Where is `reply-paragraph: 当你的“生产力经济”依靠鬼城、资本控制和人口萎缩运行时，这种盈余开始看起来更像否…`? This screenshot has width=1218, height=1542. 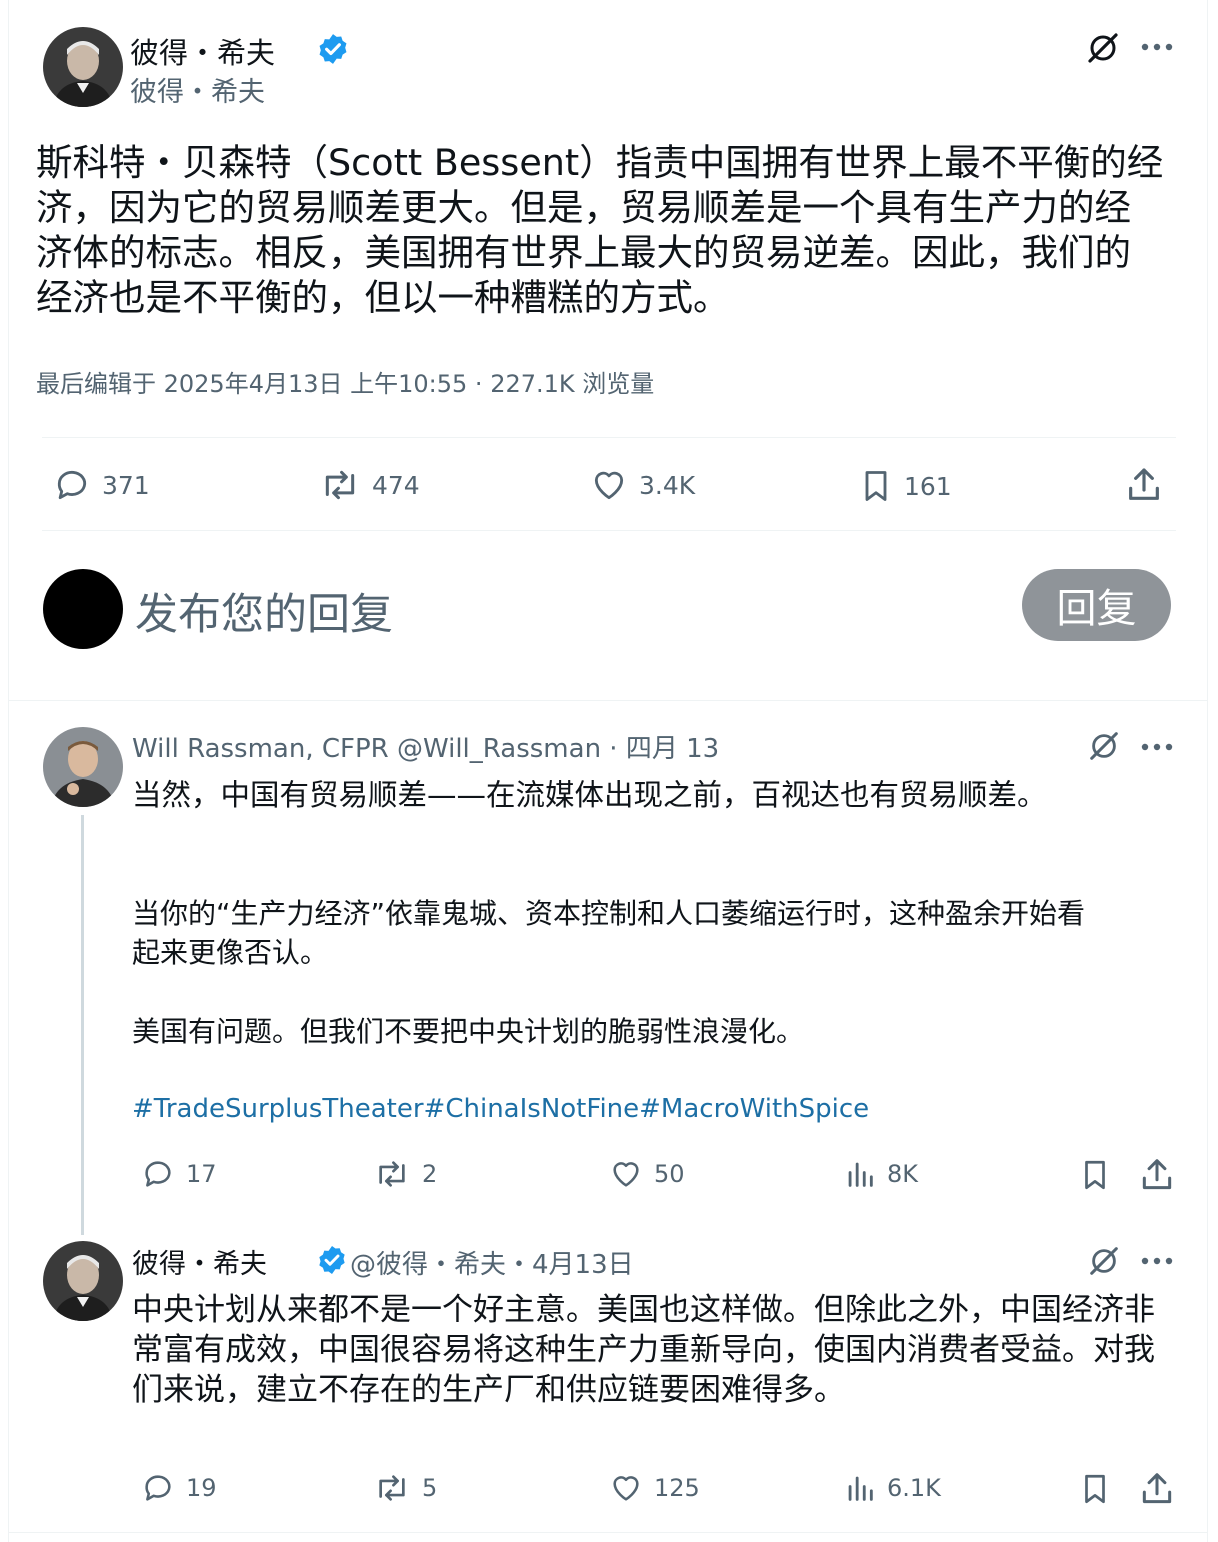
reply-paragraph: 当你的“生产力经济”依靠鬼城、资本控制和人口萎缩运行时，这种盈余开始看起来更像否… is located at coordinates (609, 933).